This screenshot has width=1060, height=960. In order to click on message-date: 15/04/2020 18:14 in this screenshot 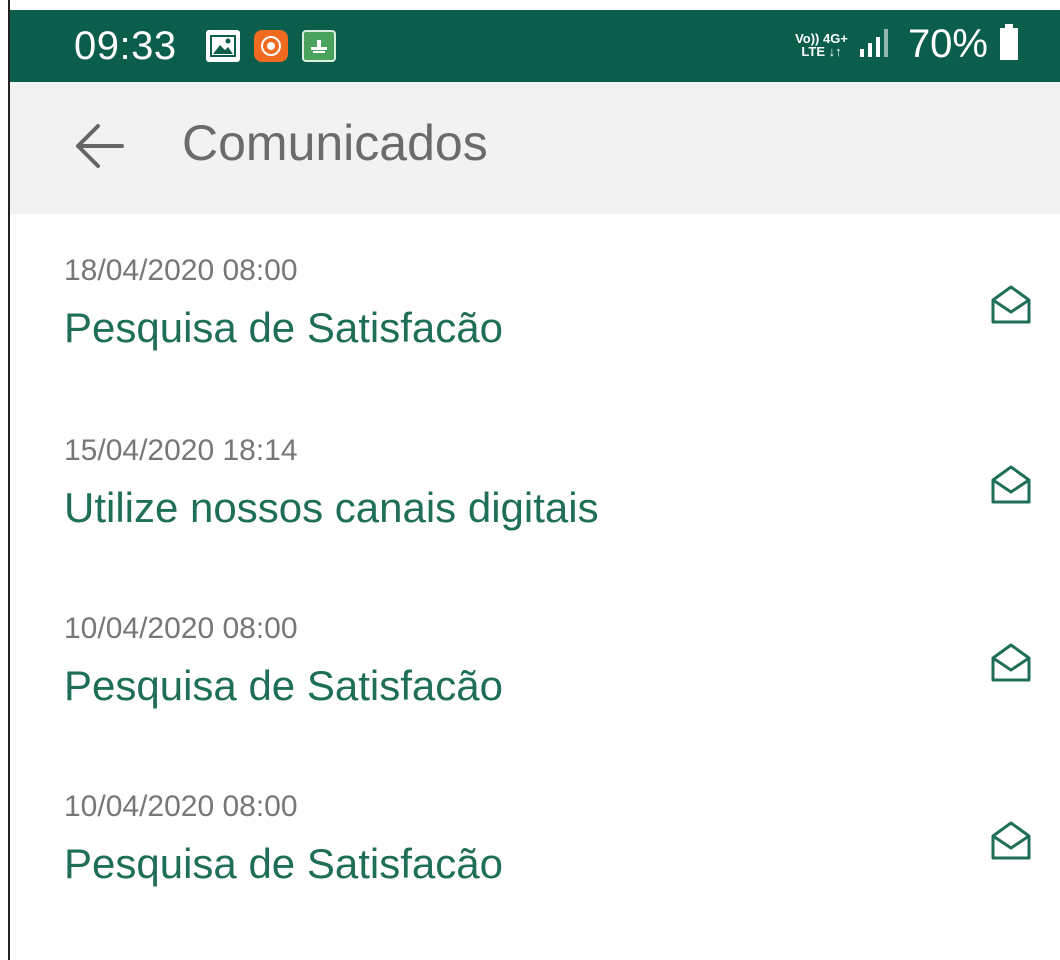, I will do `click(181, 450)`.